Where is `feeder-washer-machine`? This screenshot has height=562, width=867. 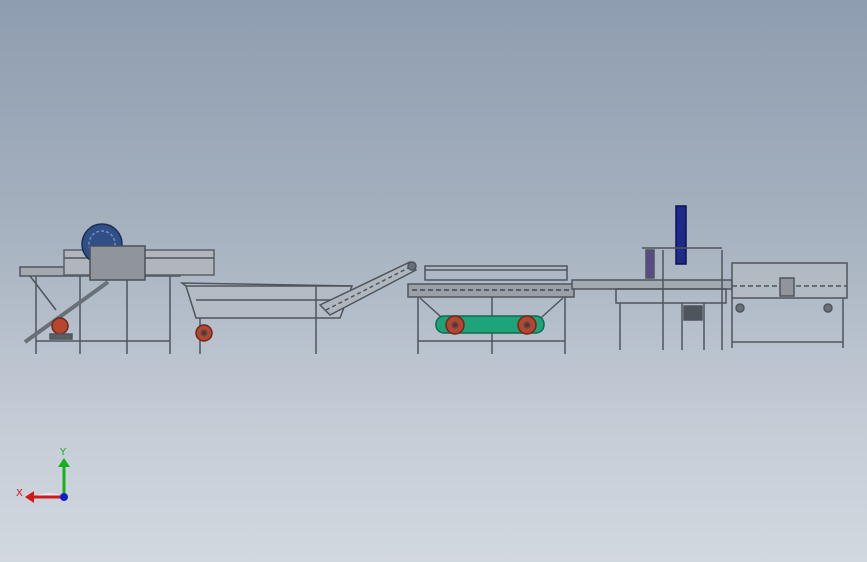
feeder-washer-machine is located at coordinates (117, 288).